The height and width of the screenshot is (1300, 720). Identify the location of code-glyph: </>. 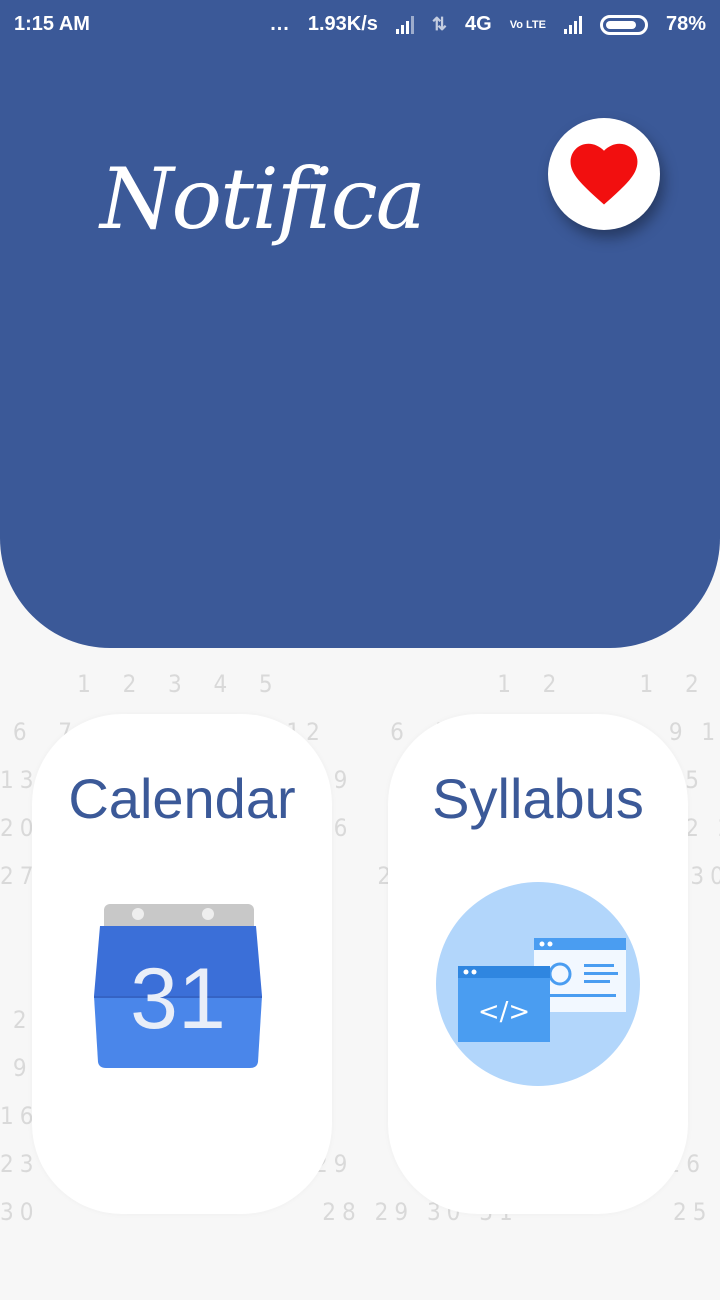
(504, 1012).